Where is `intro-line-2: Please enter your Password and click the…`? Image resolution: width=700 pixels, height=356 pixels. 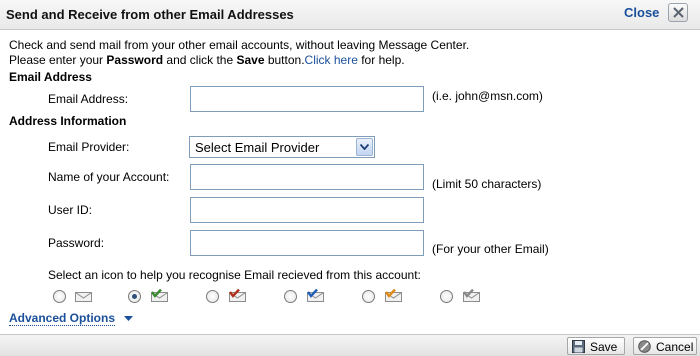 intro-line-2: Please enter your Password and click the… is located at coordinates (207, 60).